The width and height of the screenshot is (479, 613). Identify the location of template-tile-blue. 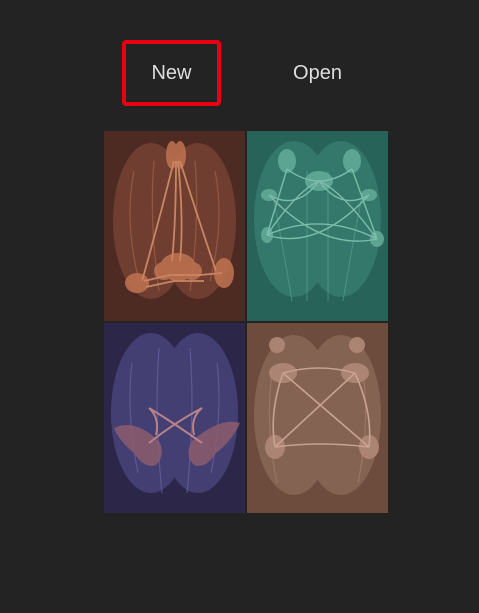
(174, 418).